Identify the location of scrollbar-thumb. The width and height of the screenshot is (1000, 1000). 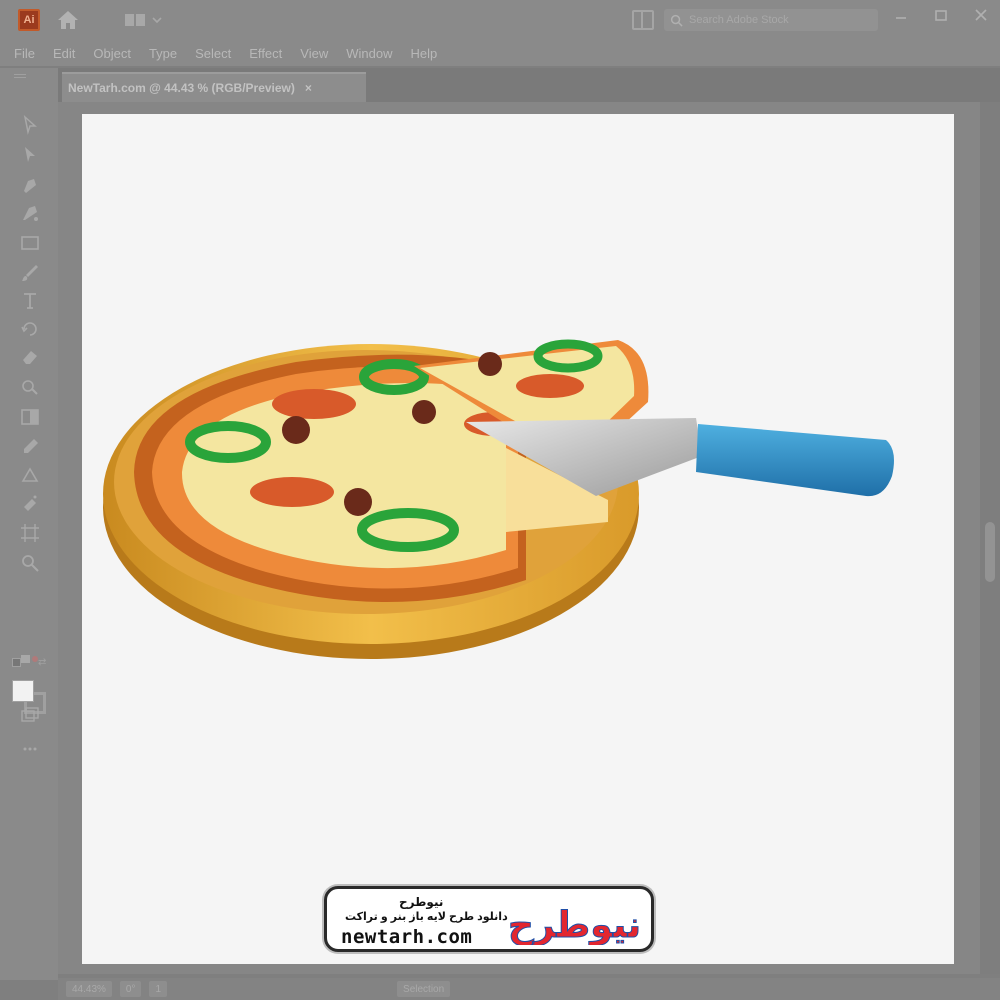
(990, 552).